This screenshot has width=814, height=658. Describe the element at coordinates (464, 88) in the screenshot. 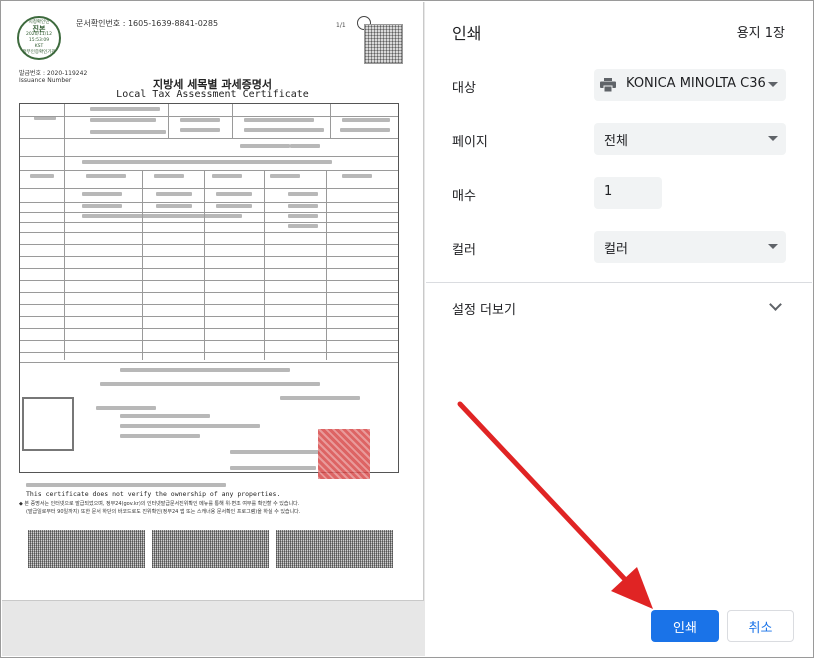

I see `destination-label: 대상` at that location.